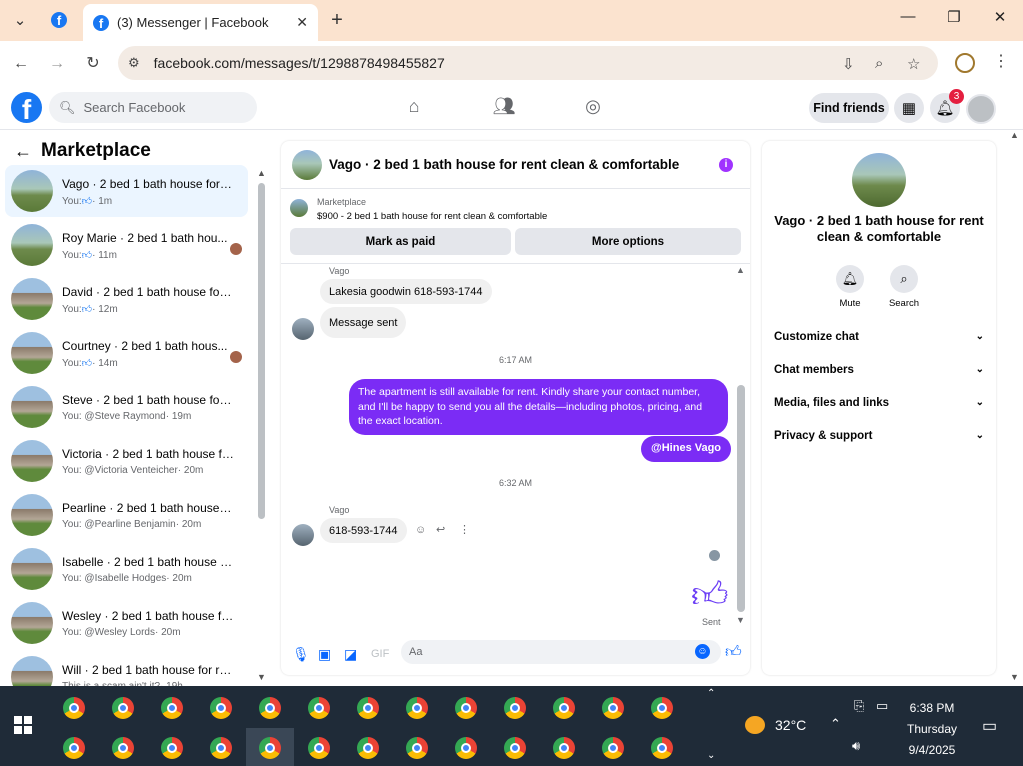  What do you see at coordinates (711, 755) in the screenshot?
I see `taskbar-scroll-down-icon: ⌄` at bounding box center [711, 755].